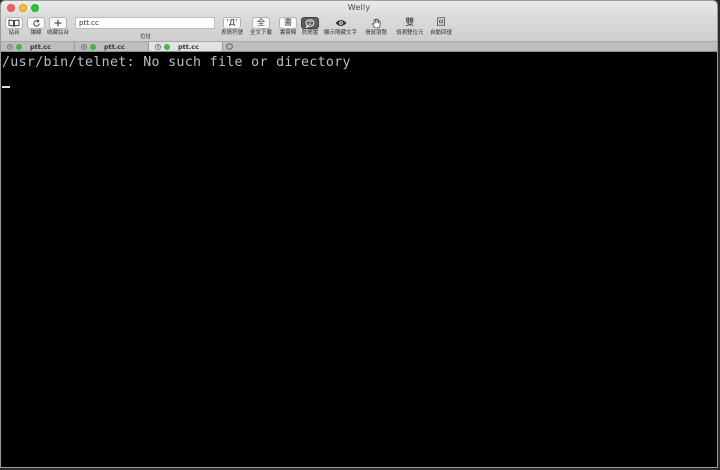 The image size is (720, 470). I want to click on hand-icon, so click(376, 23).